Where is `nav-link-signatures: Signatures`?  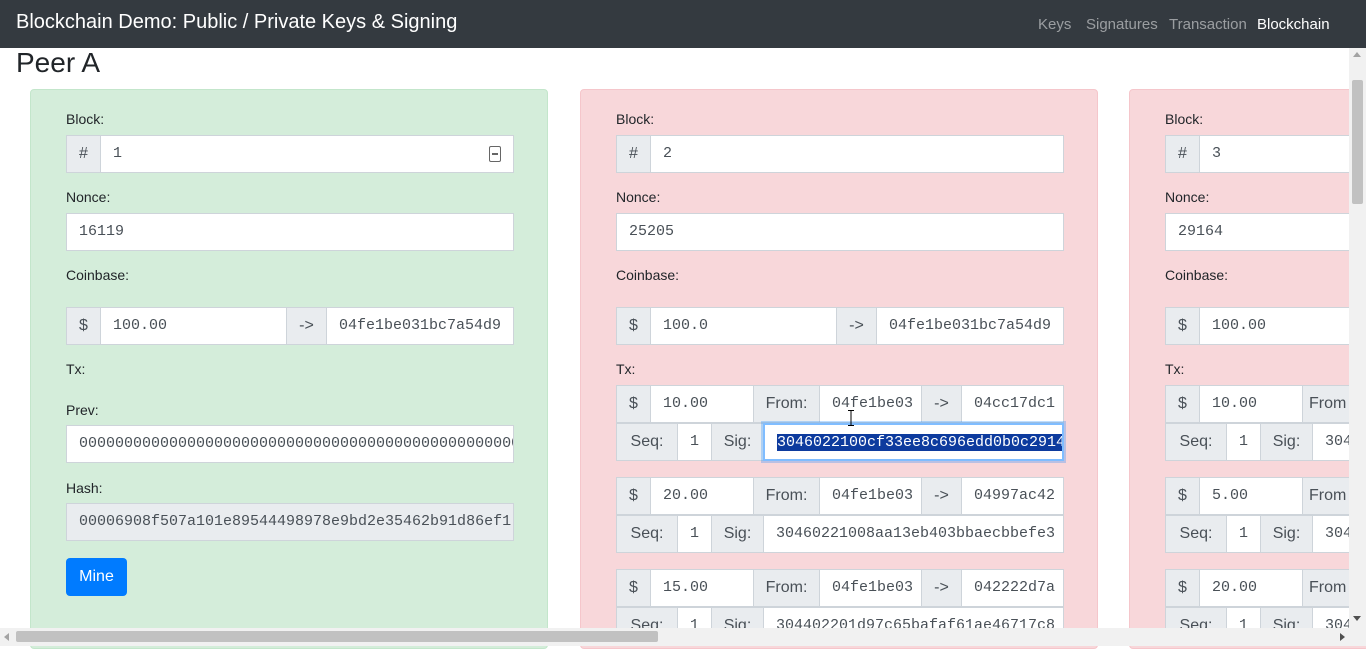
nav-link-signatures: Signatures is located at coordinates (1122, 24).